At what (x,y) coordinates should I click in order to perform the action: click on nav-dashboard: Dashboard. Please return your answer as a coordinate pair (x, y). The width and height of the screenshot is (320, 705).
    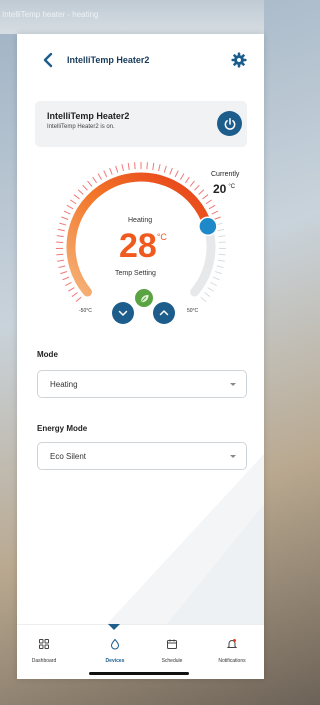
    Looking at the image, I should click on (44, 650).